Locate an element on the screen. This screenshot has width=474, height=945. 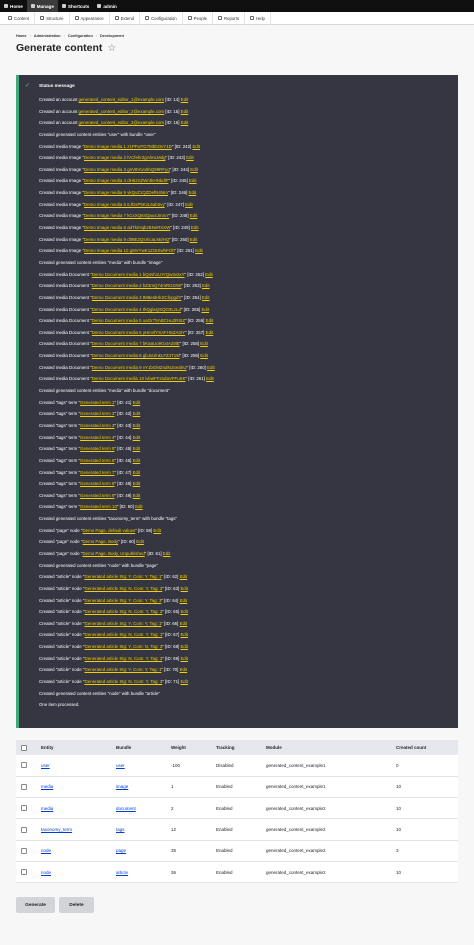
message-link: generated_content_editor_3@example.com is located at coordinates (122, 122).